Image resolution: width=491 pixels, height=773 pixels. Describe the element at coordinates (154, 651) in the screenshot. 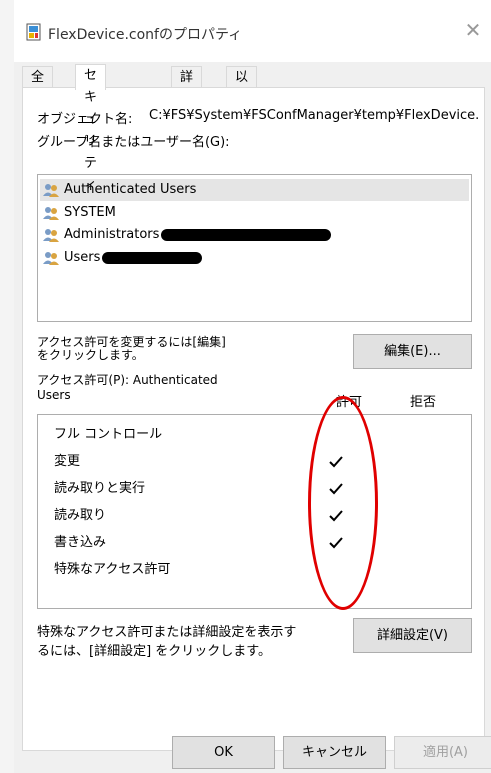

I see `advanced-instructions-line2: るには、[詳細設定] をクリックします。` at that location.